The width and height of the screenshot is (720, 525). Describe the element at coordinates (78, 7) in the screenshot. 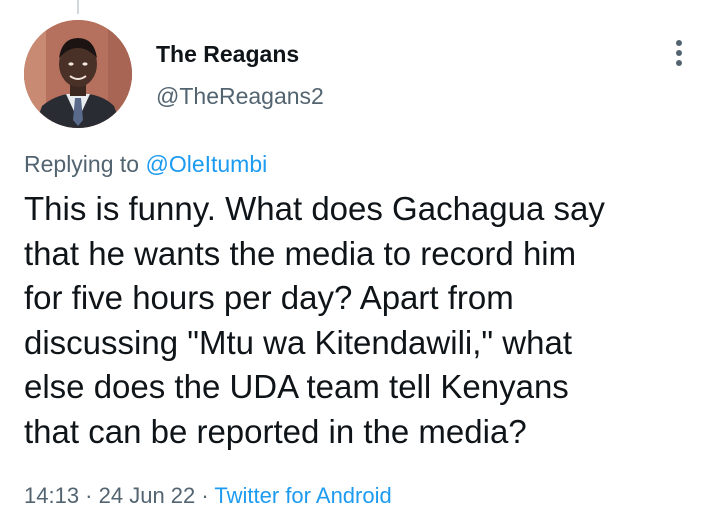

I see `thread-connector-line` at that location.